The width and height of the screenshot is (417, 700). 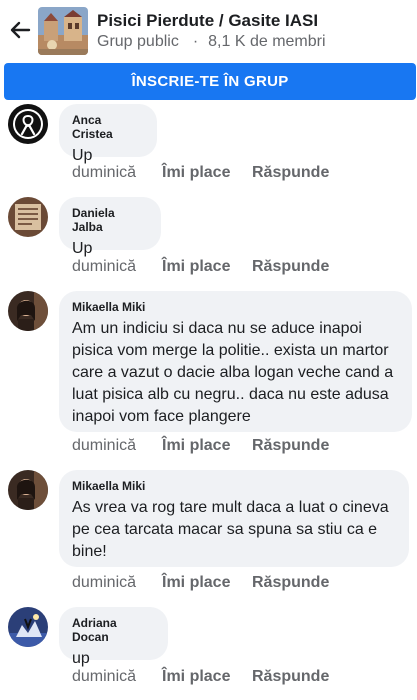 I want to click on group-meta: Grup public · 8,1 K de membri, so click(x=211, y=42).